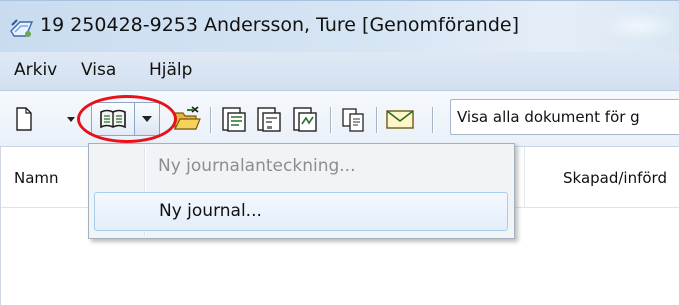 This screenshot has height=305, width=679. I want to click on copy-icon, so click(354, 119).